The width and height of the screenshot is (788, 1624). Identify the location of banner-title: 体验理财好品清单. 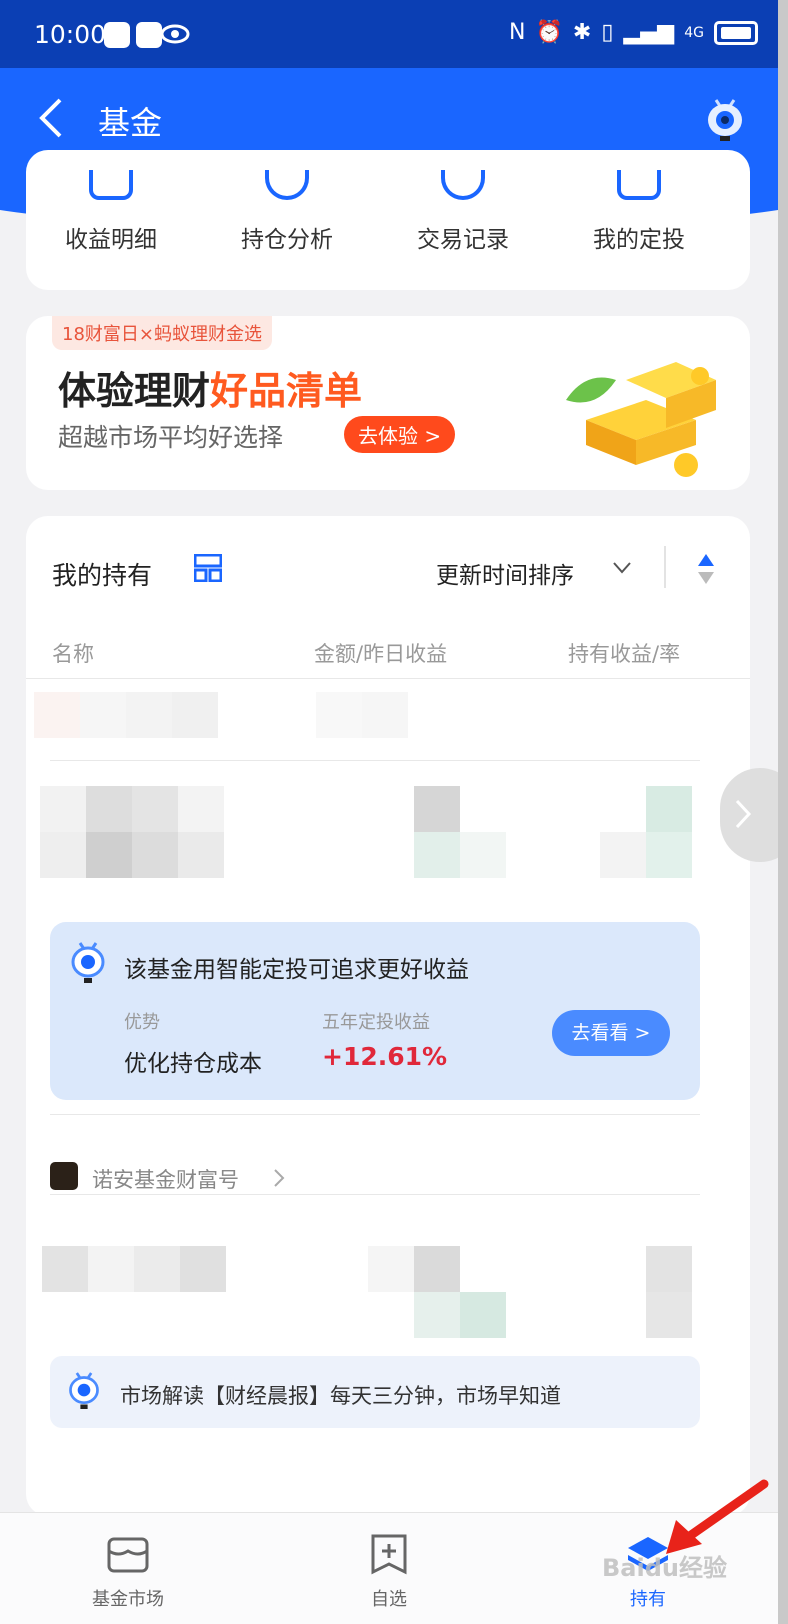
(210, 387).